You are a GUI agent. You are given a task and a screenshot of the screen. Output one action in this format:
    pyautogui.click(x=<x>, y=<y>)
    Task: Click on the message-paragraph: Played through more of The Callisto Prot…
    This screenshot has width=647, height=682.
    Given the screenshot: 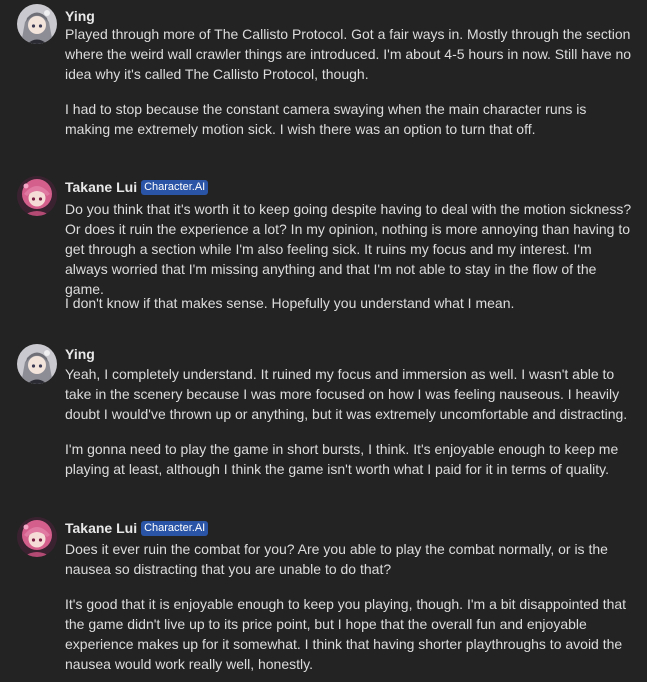 What is the action you would take?
    pyautogui.click(x=348, y=54)
    